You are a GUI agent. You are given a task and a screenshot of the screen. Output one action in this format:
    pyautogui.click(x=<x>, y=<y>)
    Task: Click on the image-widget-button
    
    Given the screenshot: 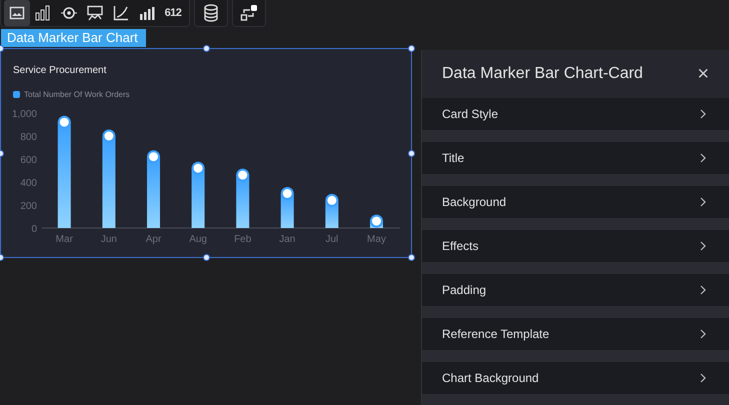 What is the action you would take?
    pyautogui.click(x=17, y=13)
    